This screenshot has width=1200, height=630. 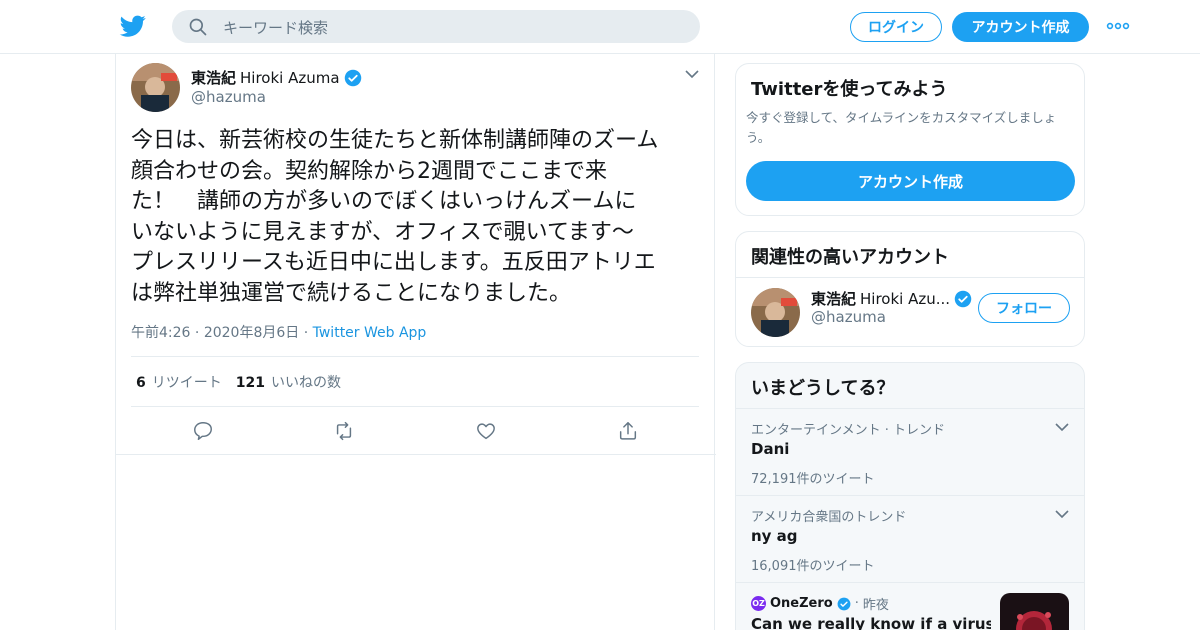 What do you see at coordinates (198, 27) in the screenshot?
I see `search-icon` at bounding box center [198, 27].